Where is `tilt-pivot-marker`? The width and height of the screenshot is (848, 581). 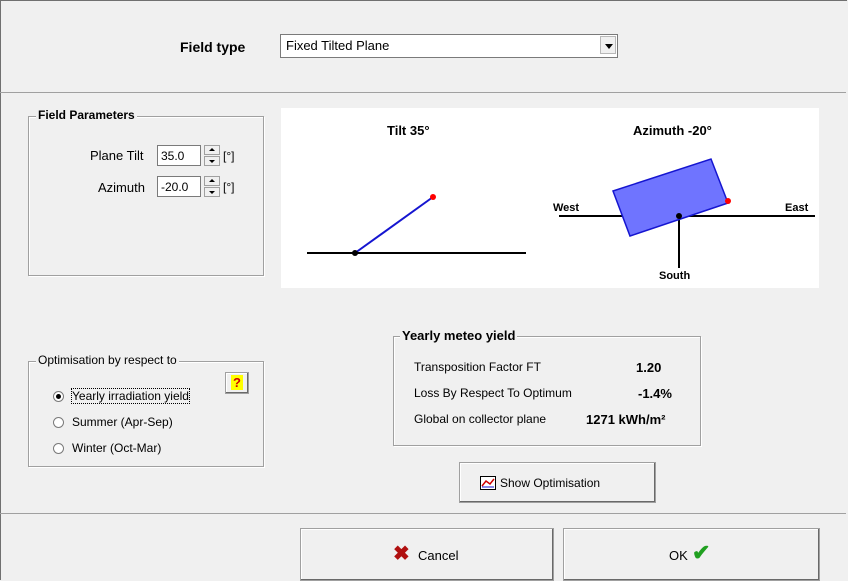
tilt-pivot-marker is located at coordinates (355, 253).